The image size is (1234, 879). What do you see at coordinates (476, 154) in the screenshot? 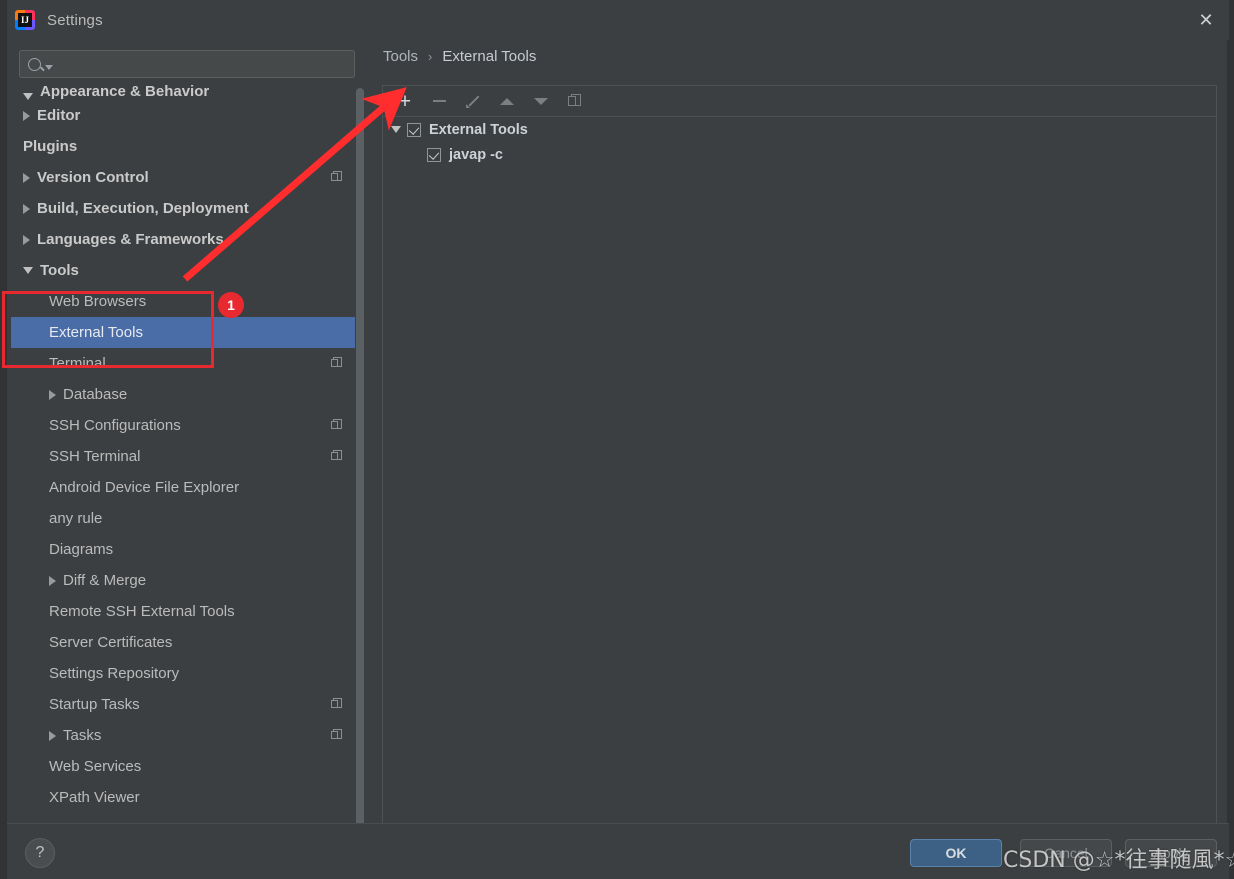
I see `tree-item-label: javap -c` at bounding box center [476, 154].